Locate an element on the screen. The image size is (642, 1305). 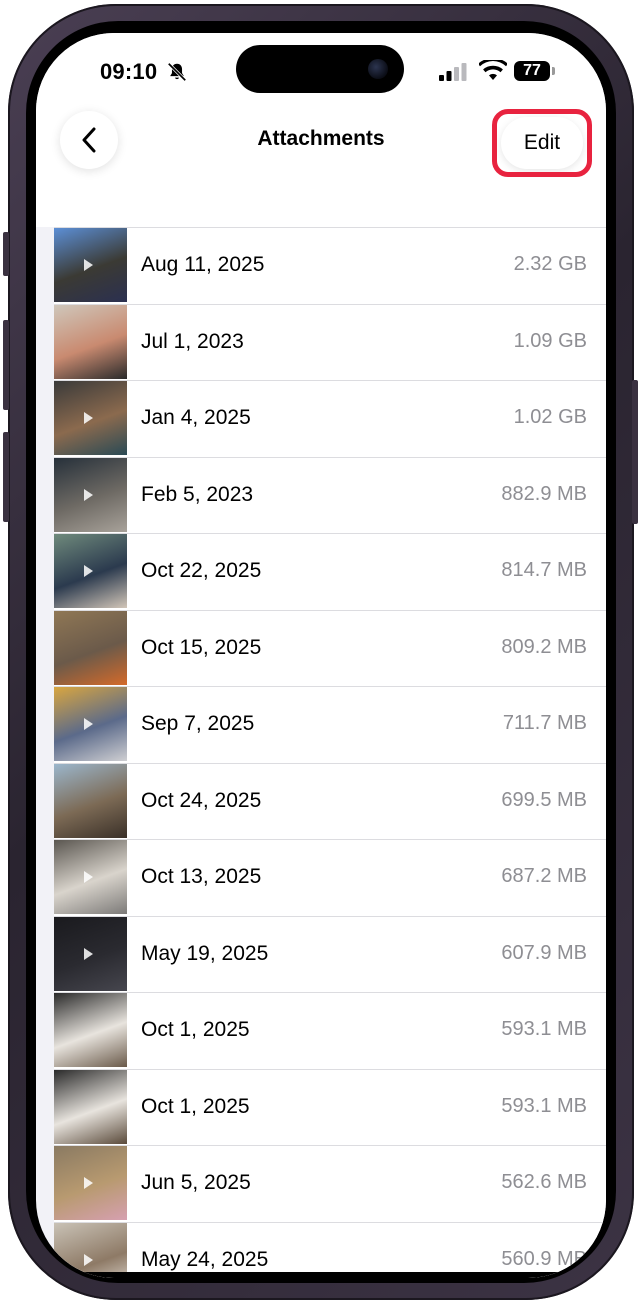
attachment-row: Jun 5, 2025 562.6 MB is located at coordinates (330, 1183).